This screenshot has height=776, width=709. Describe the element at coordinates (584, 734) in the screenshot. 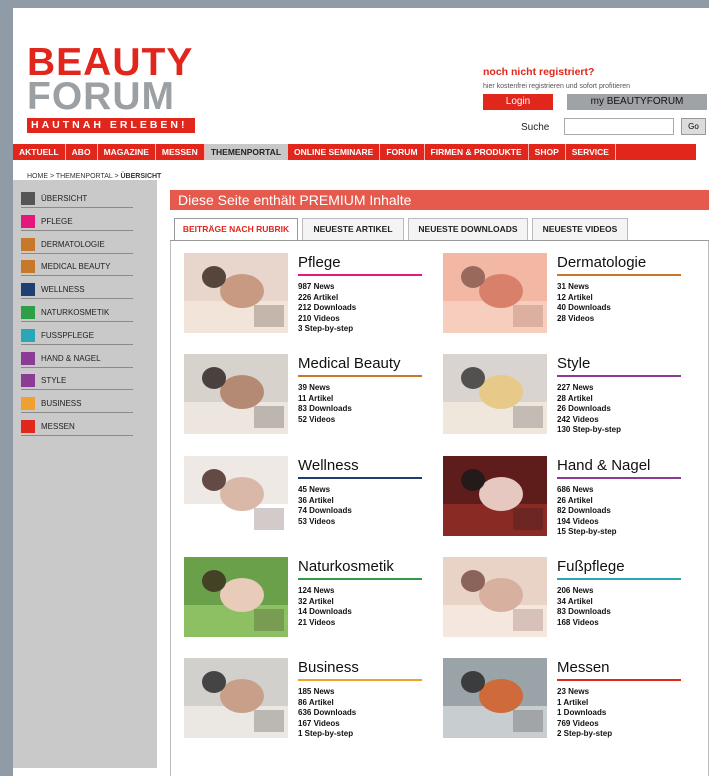

I see `category-stat-line: 2 Step-by-step` at that location.